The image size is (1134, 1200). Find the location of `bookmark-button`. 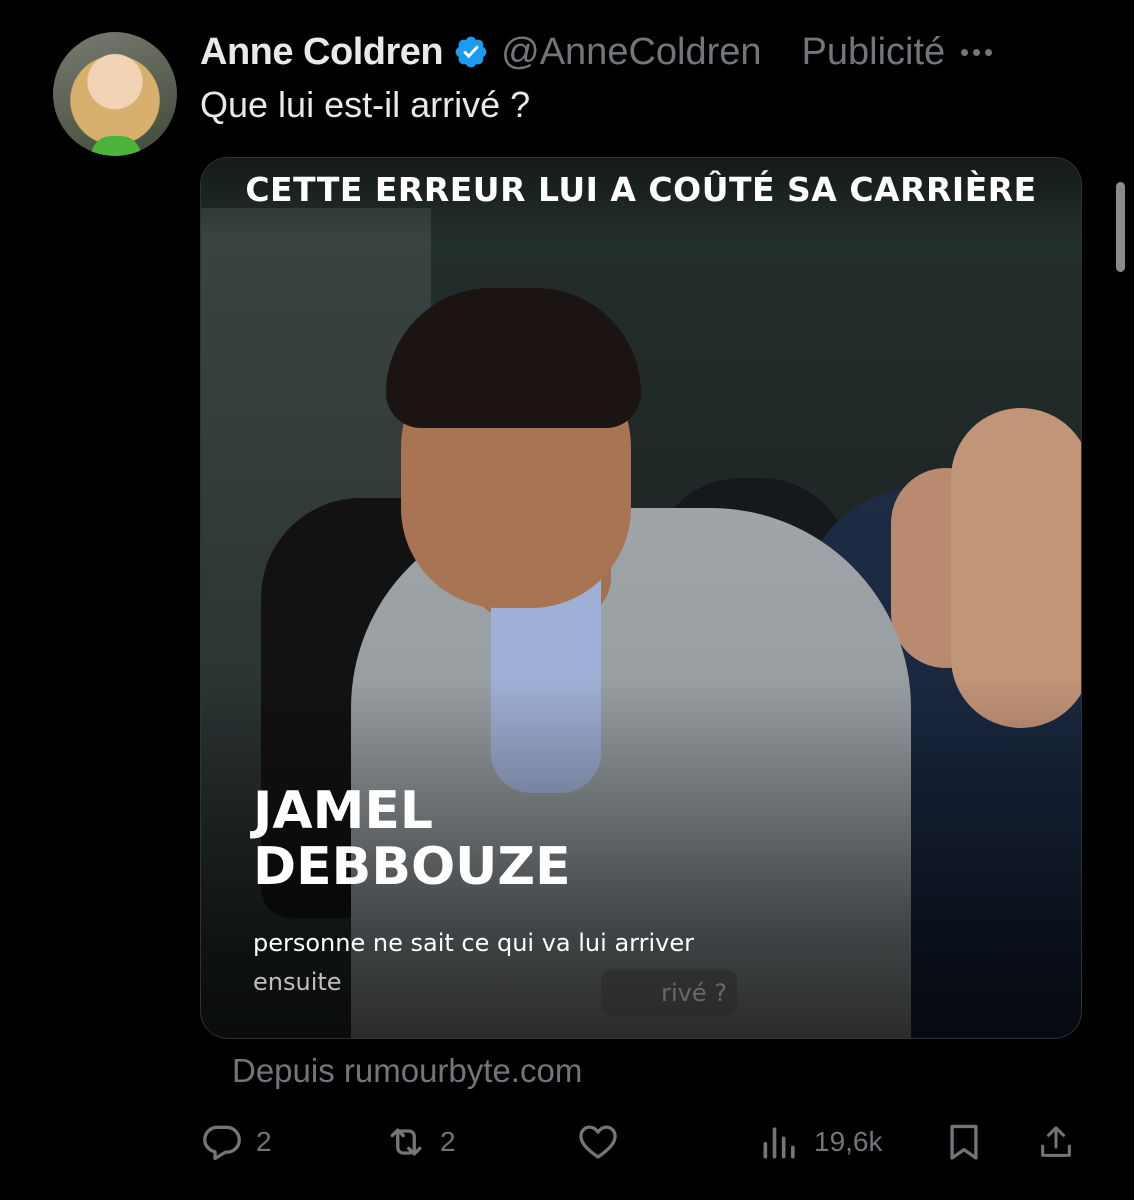

bookmark-button is located at coordinates (964, 1142).